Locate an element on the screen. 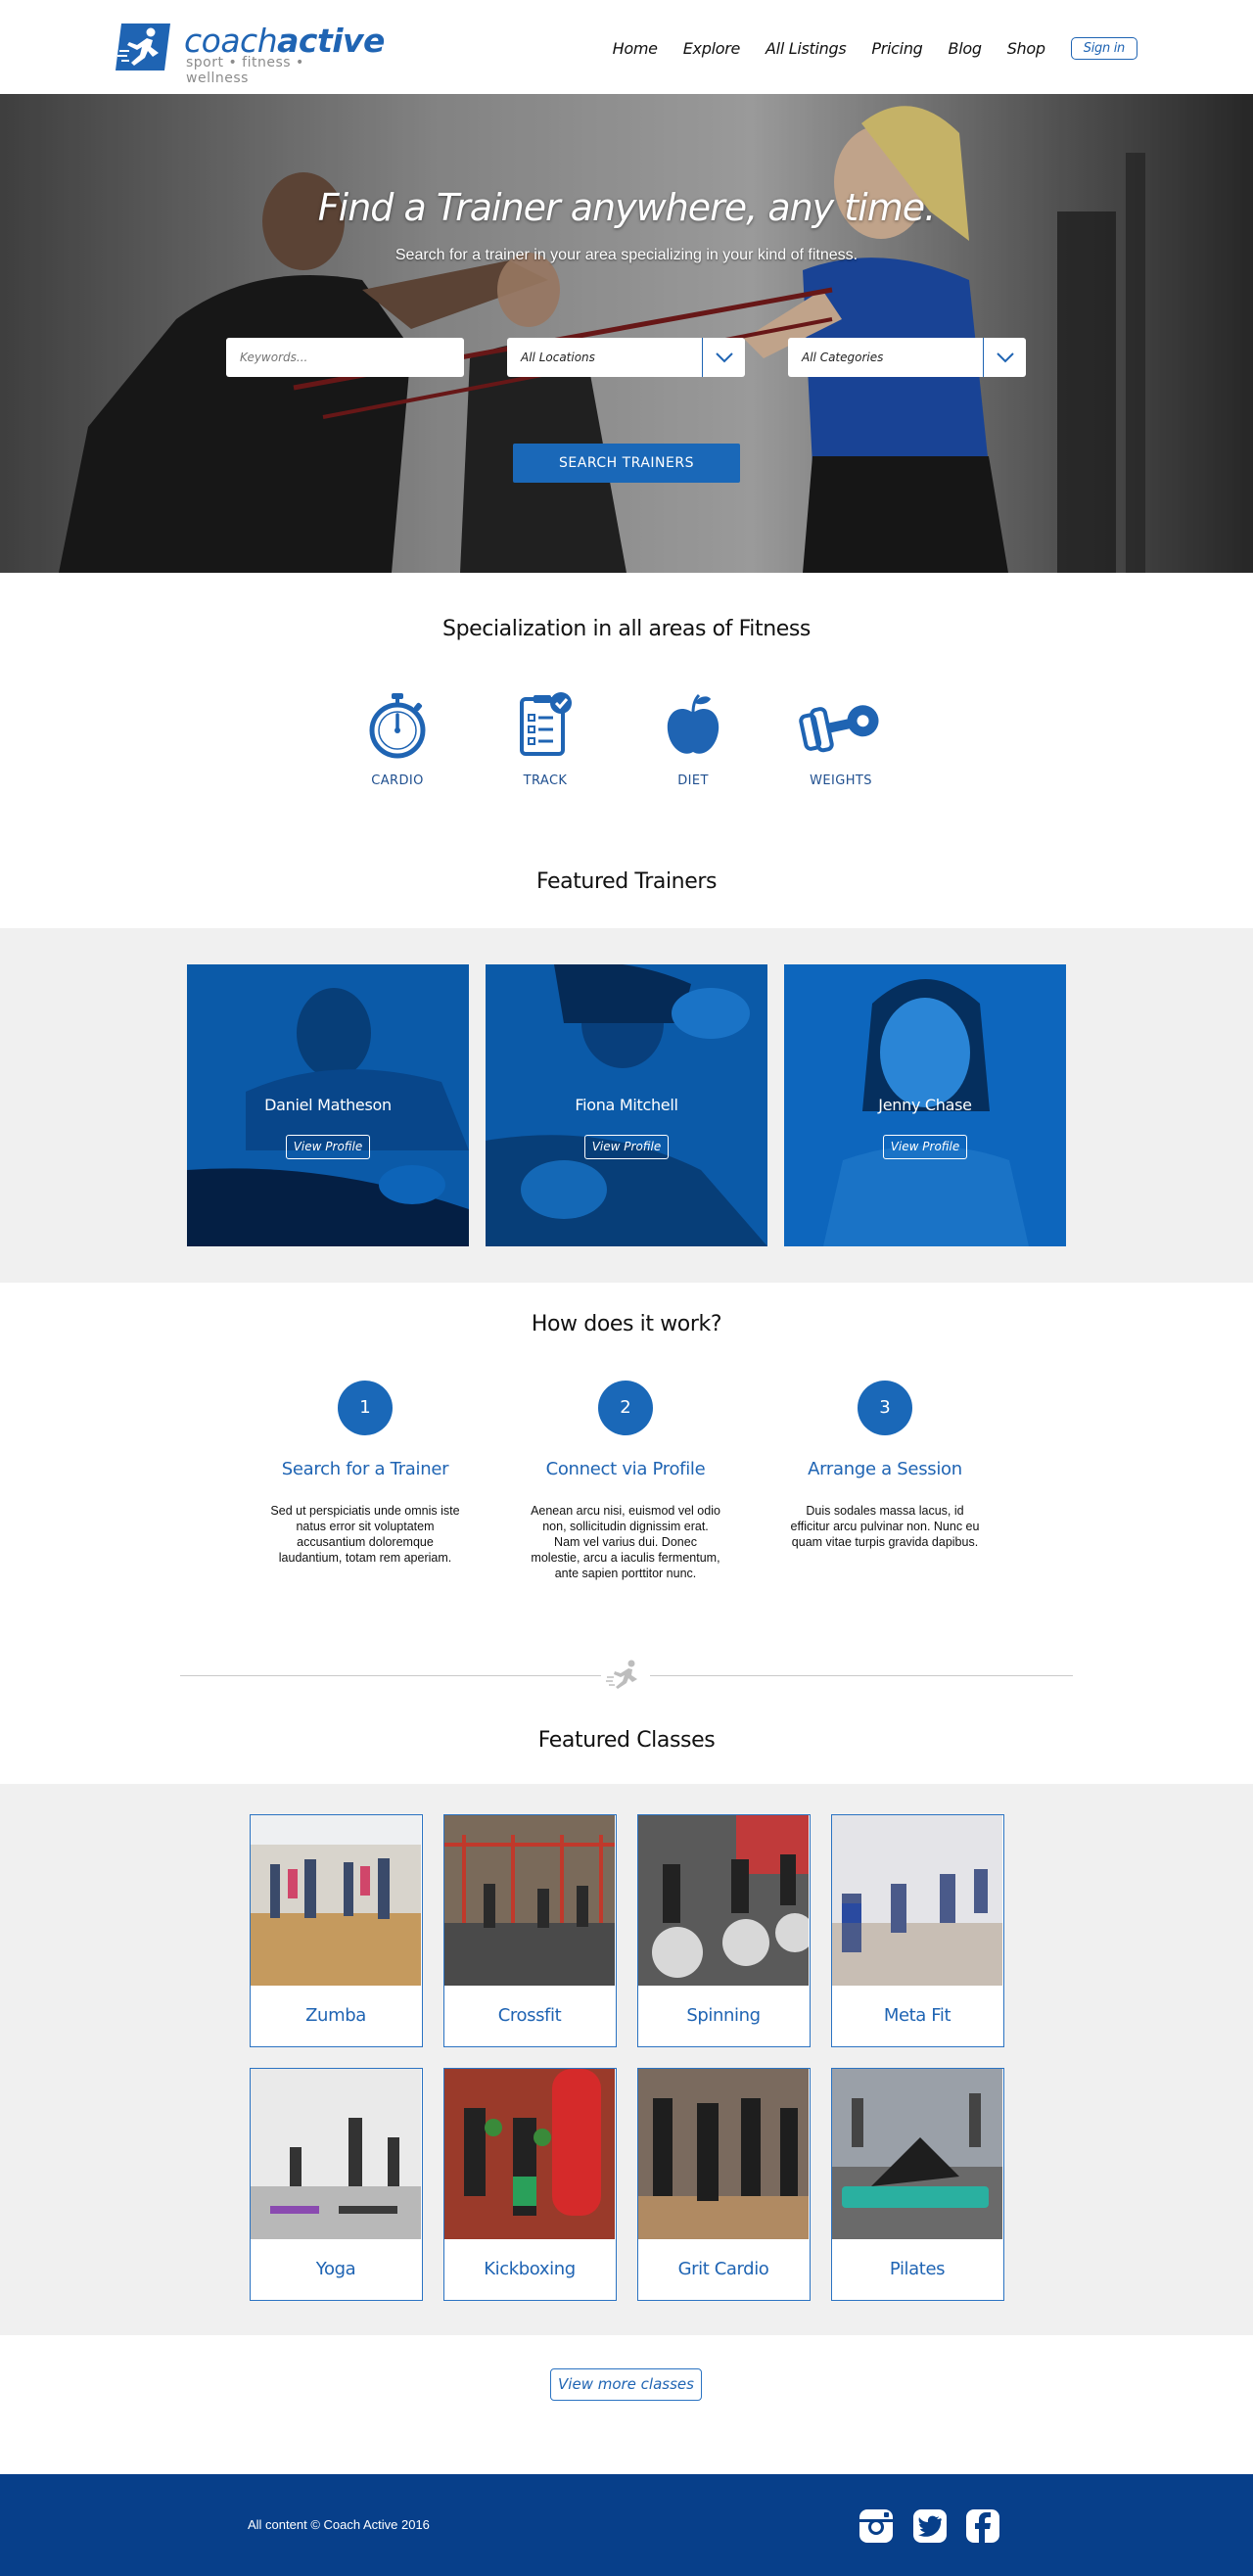  spec-label: WEIGHTS is located at coordinates (841, 780).